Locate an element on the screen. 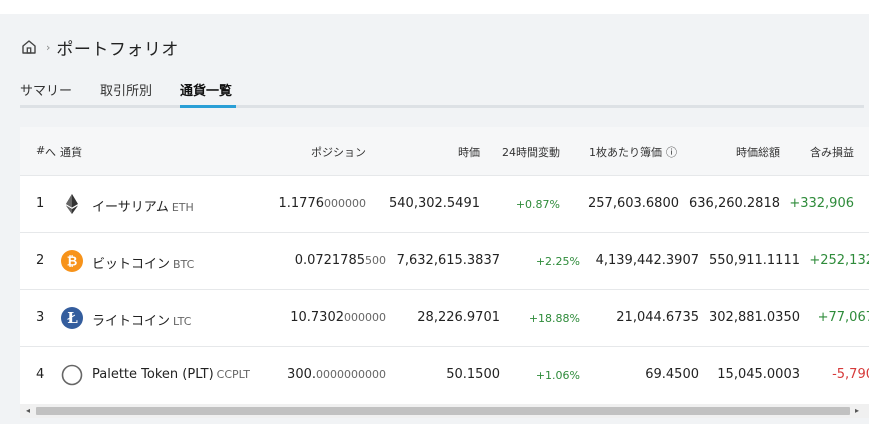 The image size is (869, 424). price-value: 50.1500 is located at coordinates (473, 374).